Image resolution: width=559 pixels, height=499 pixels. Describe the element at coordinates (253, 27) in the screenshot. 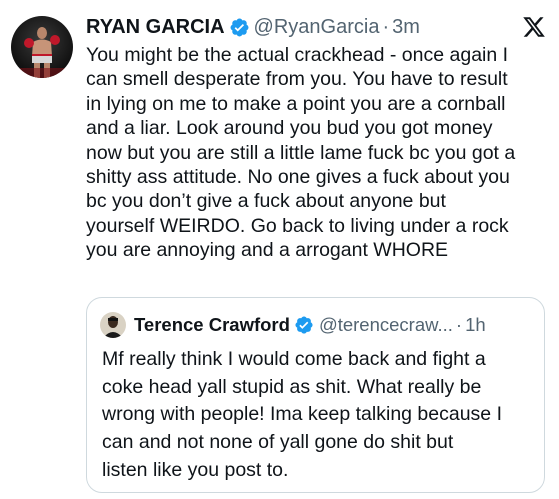

I see `tweet-header: RYAN GARCIA @RyanGarcia · 3m` at that location.